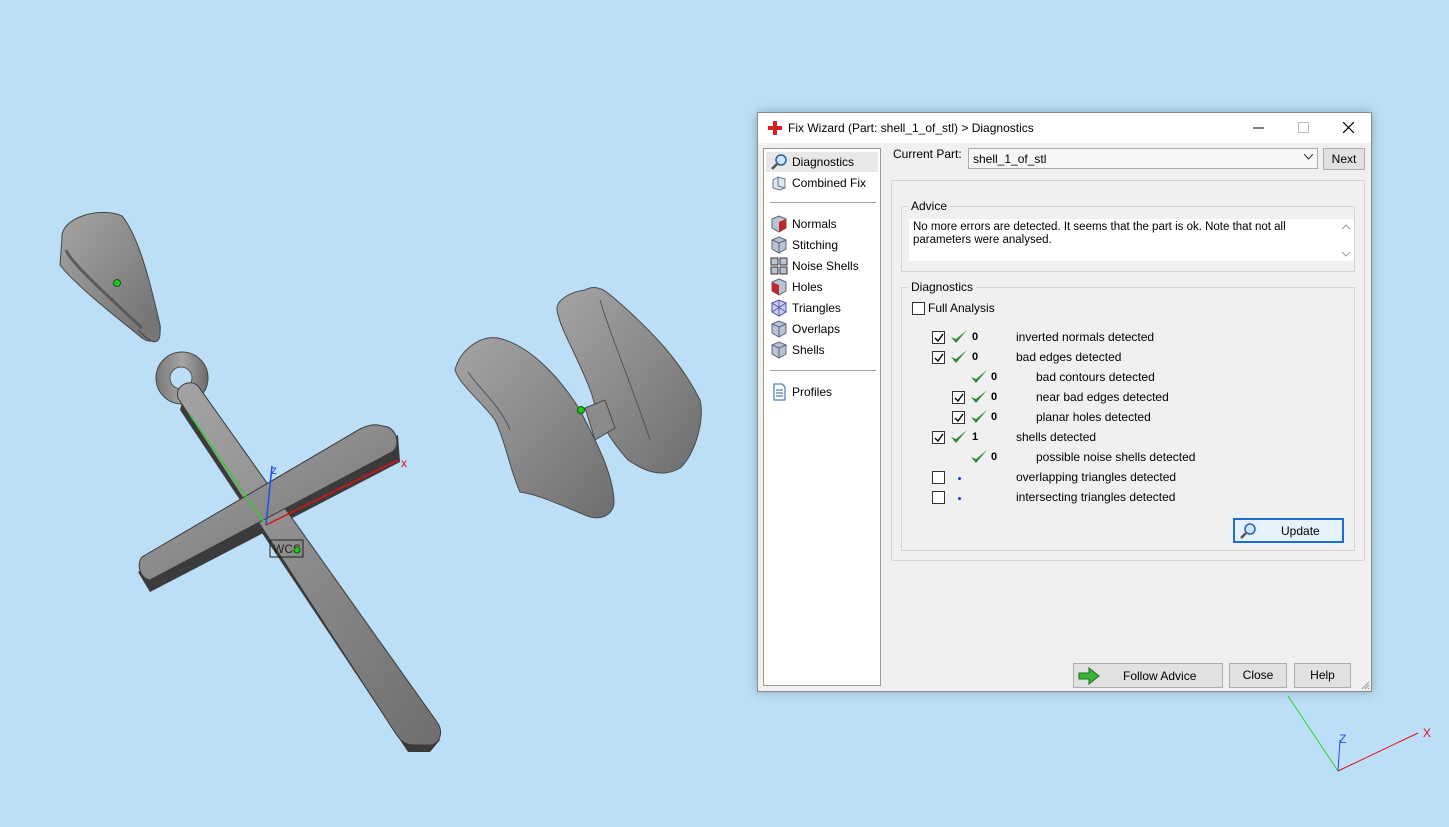 This screenshot has width=1449, height=827. I want to click on nav-item-diagnostics: Diagnostics, so click(822, 162).